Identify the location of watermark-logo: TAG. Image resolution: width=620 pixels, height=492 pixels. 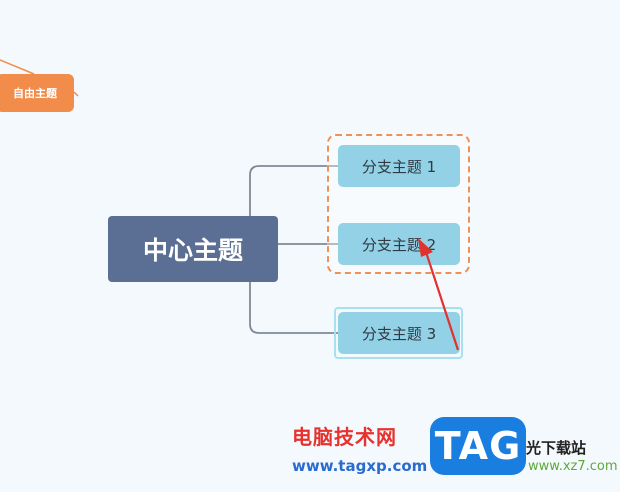
(478, 446).